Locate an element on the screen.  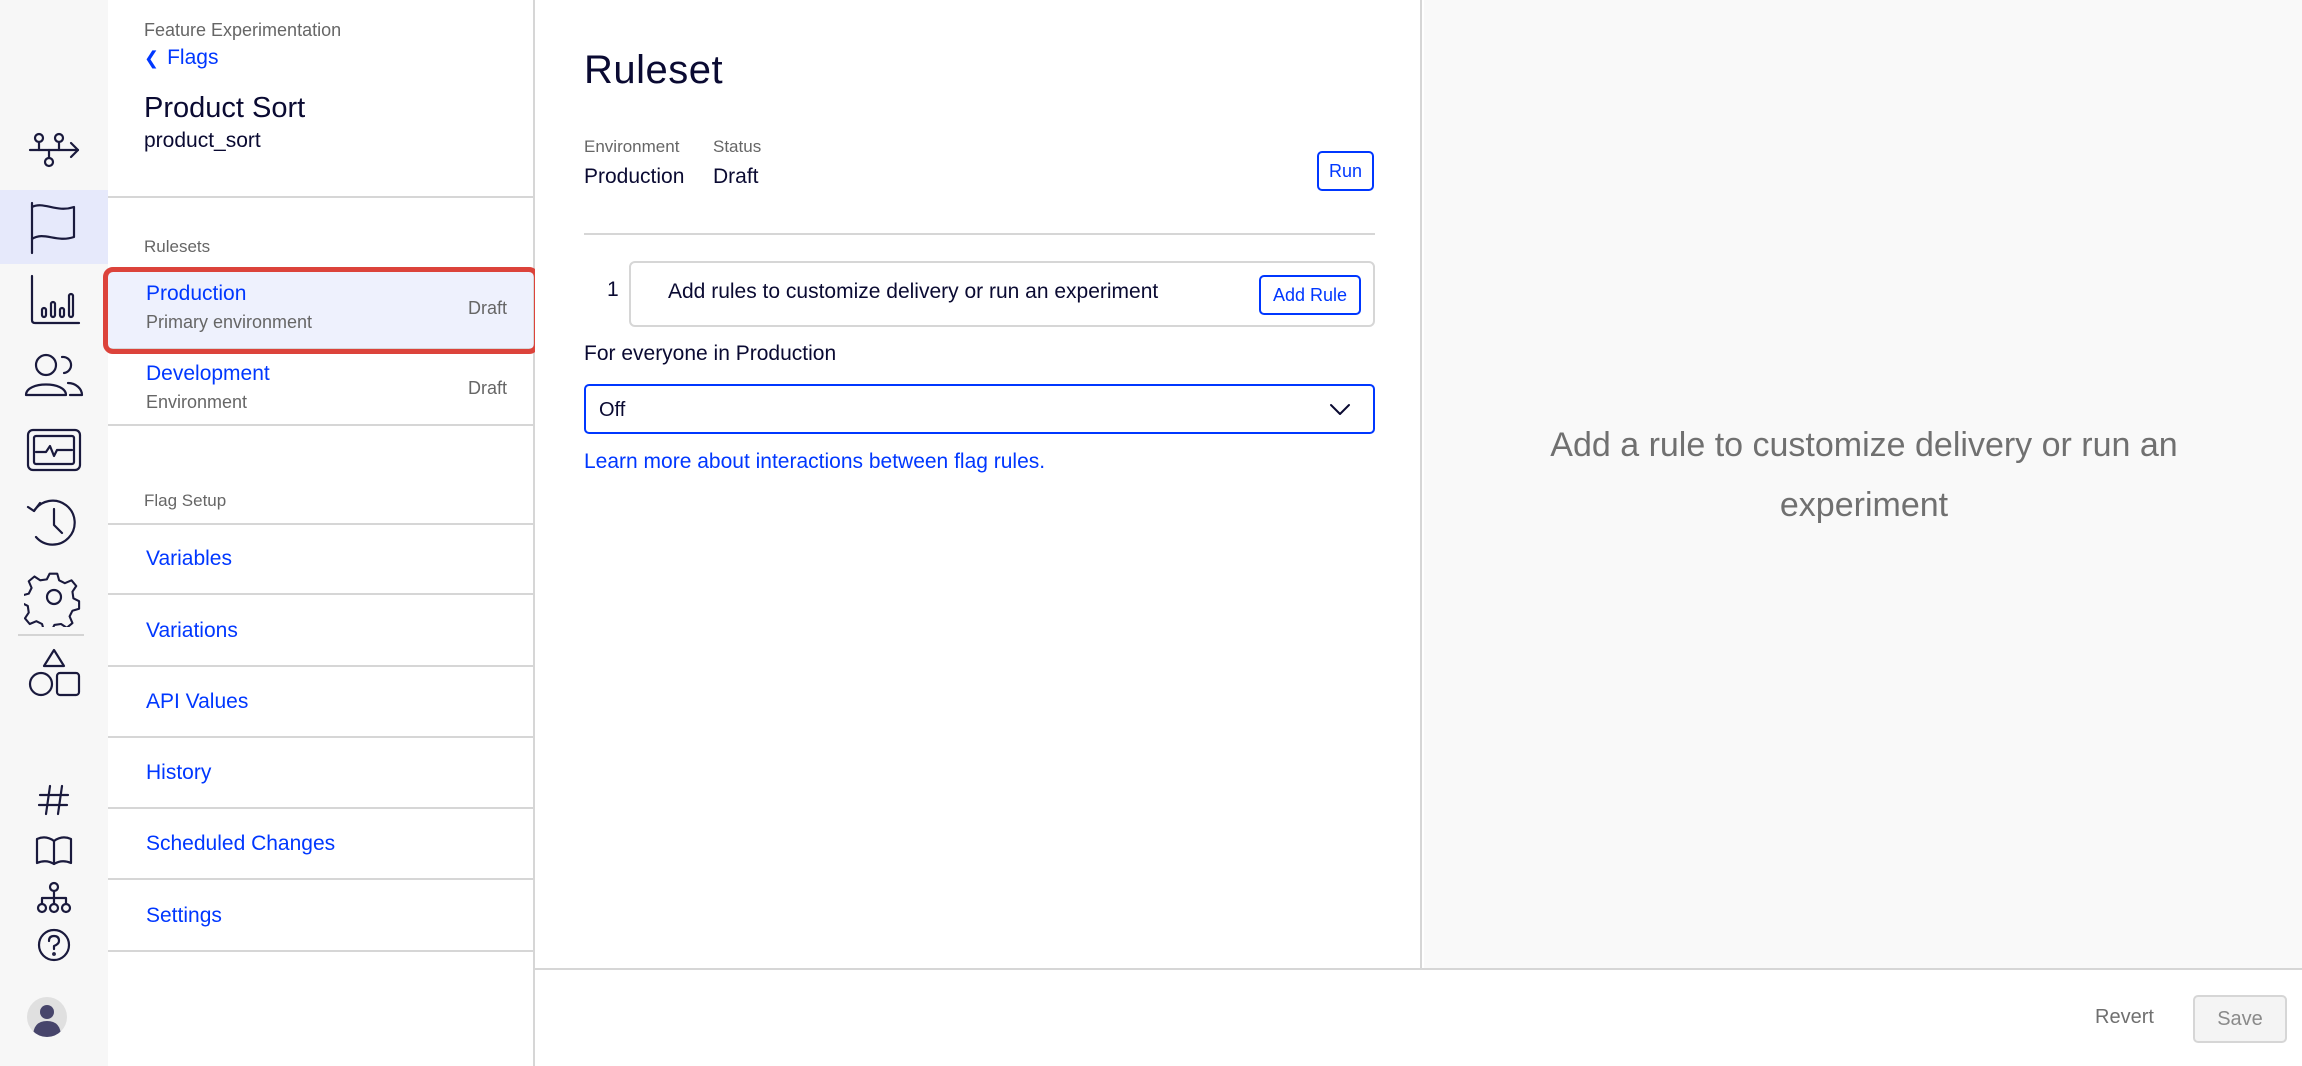
status-label: Status is located at coordinates (737, 146).